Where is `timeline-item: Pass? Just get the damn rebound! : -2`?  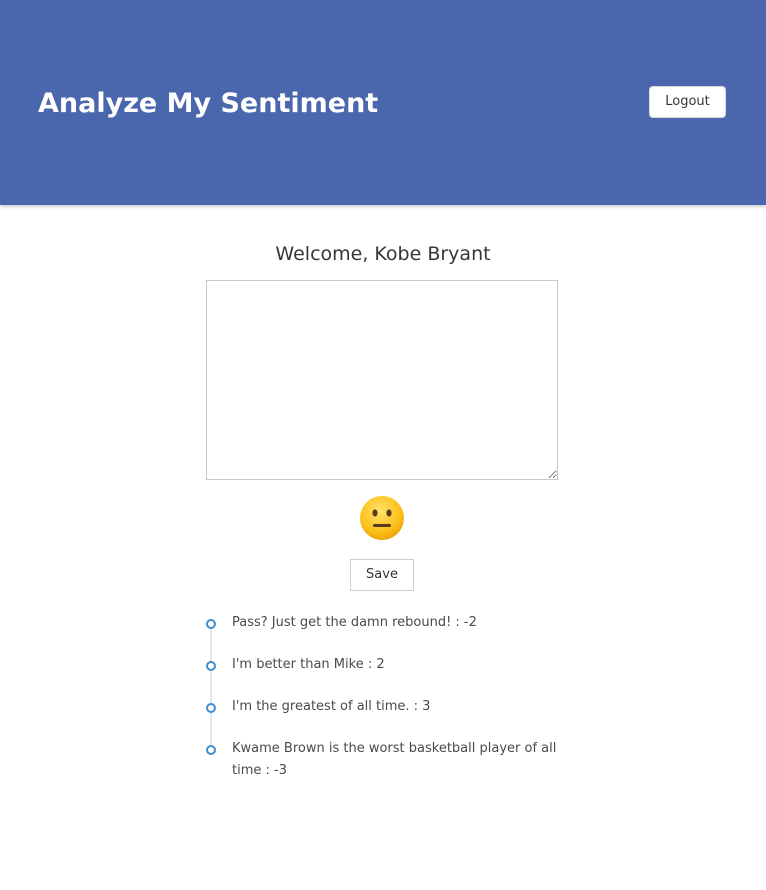 timeline-item: Pass? Just get the damn rebound! : -2 is located at coordinates (390, 633).